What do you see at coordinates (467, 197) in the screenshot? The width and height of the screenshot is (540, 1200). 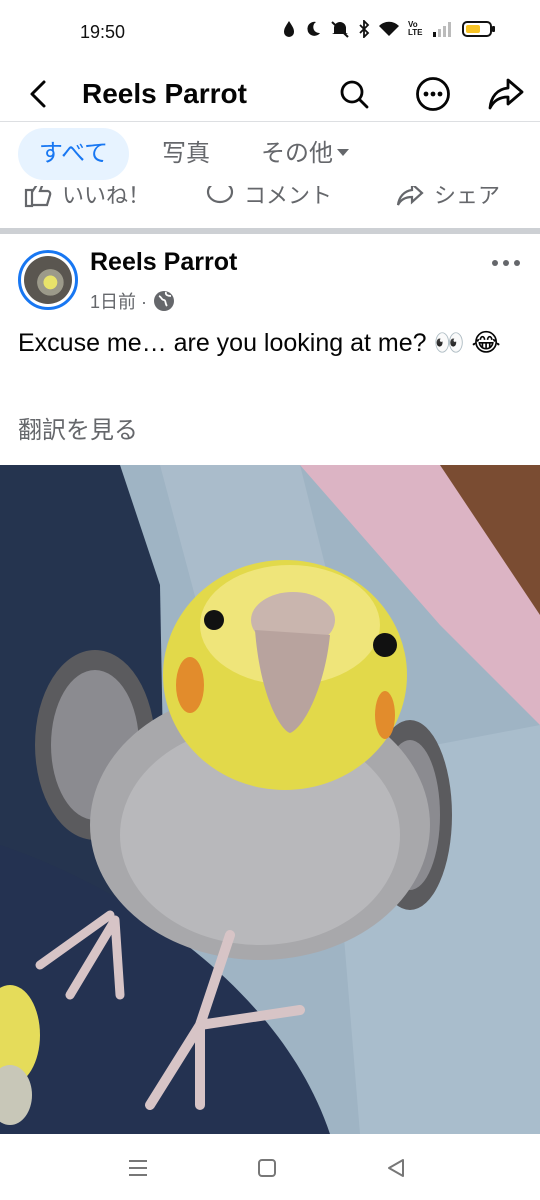 I see `share-label: シェア` at bounding box center [467, 197].